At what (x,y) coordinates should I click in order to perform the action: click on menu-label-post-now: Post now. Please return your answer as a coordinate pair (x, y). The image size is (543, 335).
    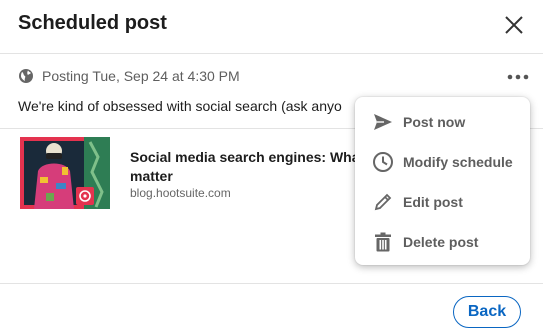
    Looking at the image, I should click on (434, 122).